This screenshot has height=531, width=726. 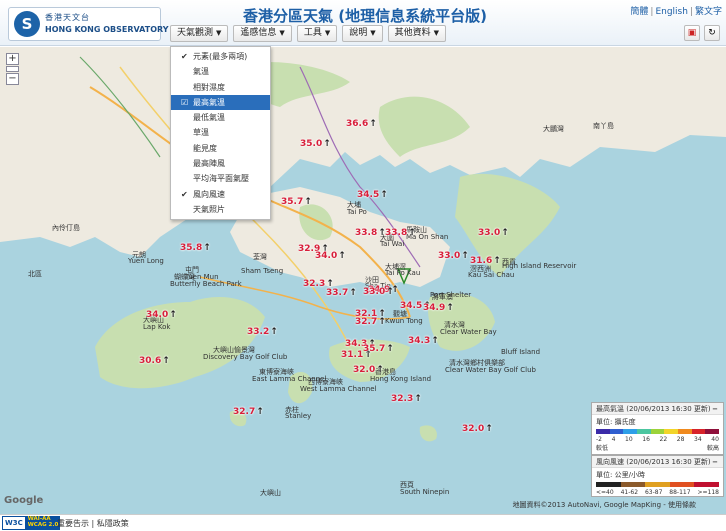 I want to click on lang-english-link: English, so click(x=671, y=12).